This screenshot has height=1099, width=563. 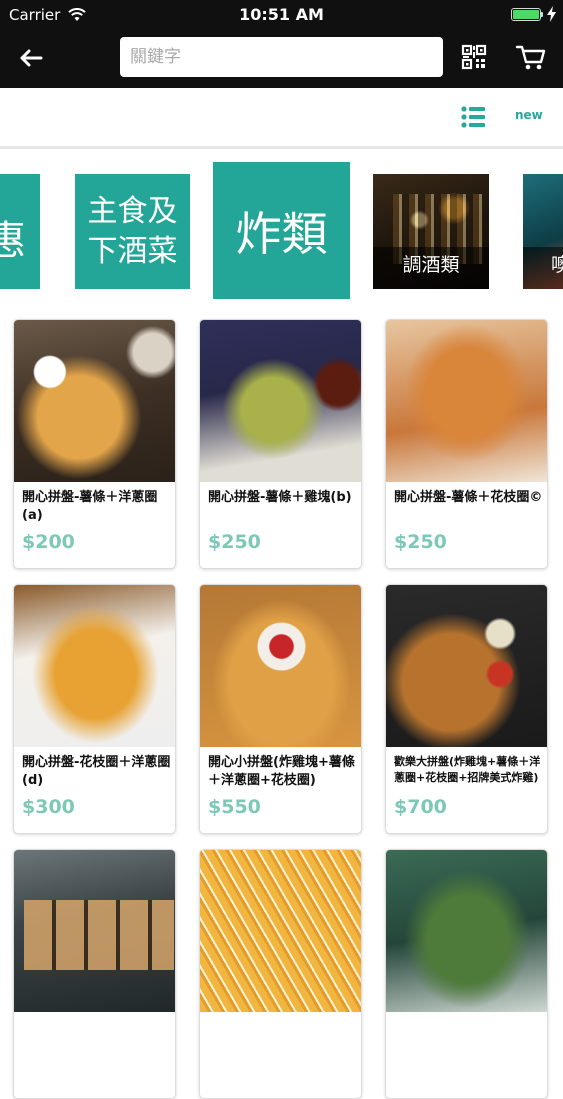 I want to click on search-input, so click(x=280, y=57).